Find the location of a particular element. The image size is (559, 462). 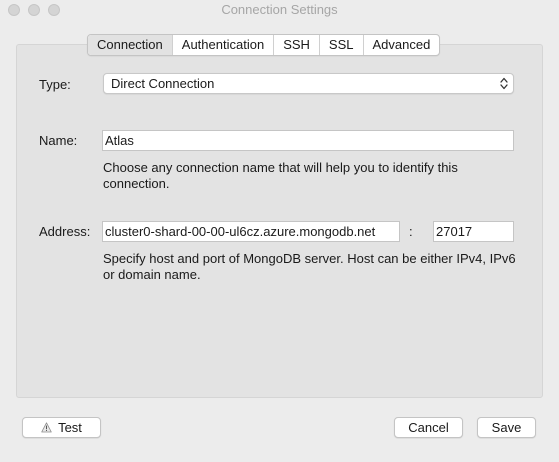

test-button-label: Test is located at coordinates (70, 427).